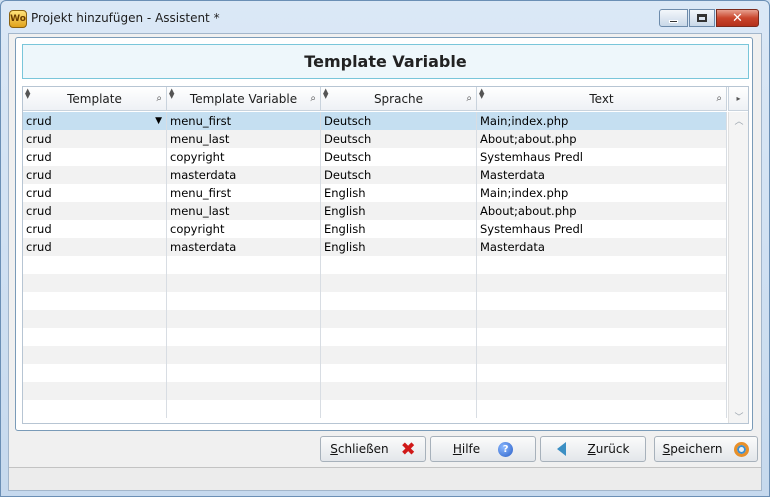 The height and width of the screenshot is (497, 770). Describe the element at coordinates (702, 18) in the screenshot. I see `maximize-button` at that location.